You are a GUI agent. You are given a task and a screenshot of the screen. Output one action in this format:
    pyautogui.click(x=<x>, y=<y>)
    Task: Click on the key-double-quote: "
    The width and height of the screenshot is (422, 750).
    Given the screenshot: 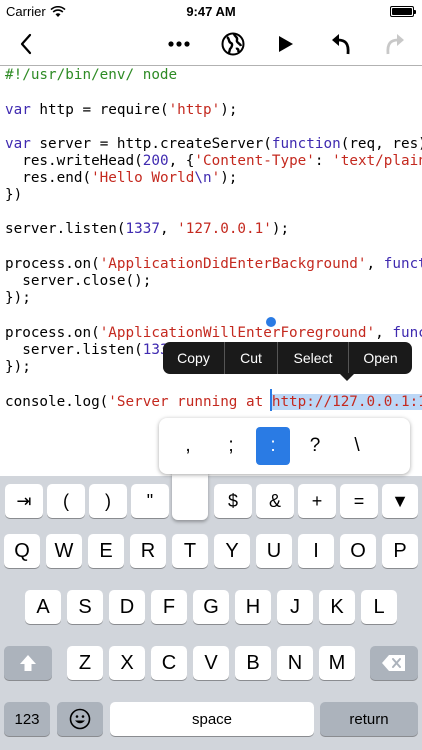 What is the action you would take?
    pyautogui.click(x=150, y=501)
    